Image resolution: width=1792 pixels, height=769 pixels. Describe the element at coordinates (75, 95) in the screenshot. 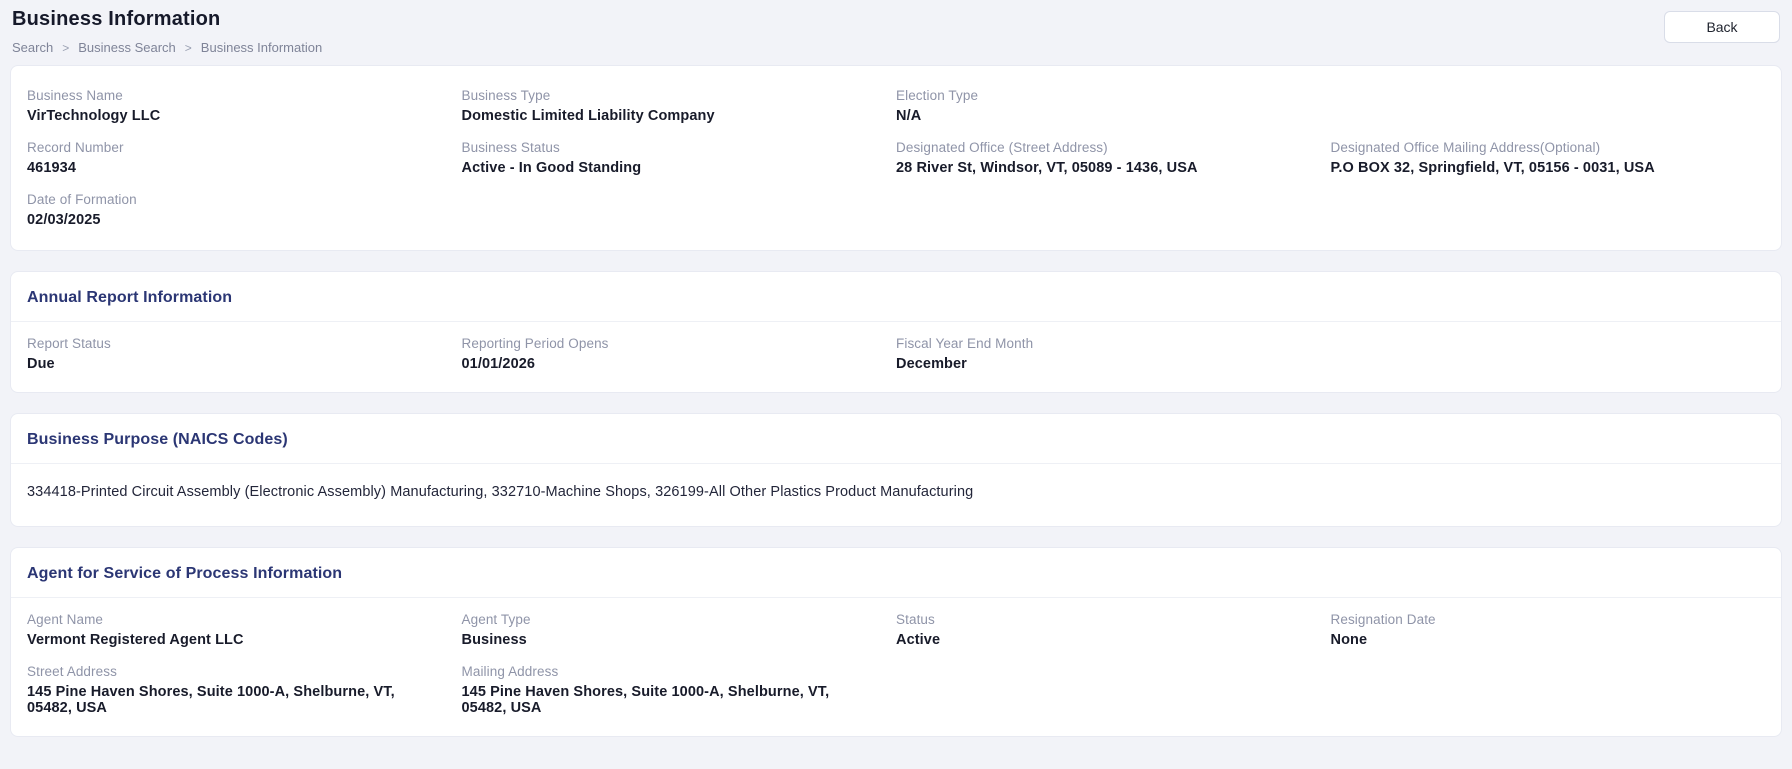

I see `field-label: Business Name` at that location.